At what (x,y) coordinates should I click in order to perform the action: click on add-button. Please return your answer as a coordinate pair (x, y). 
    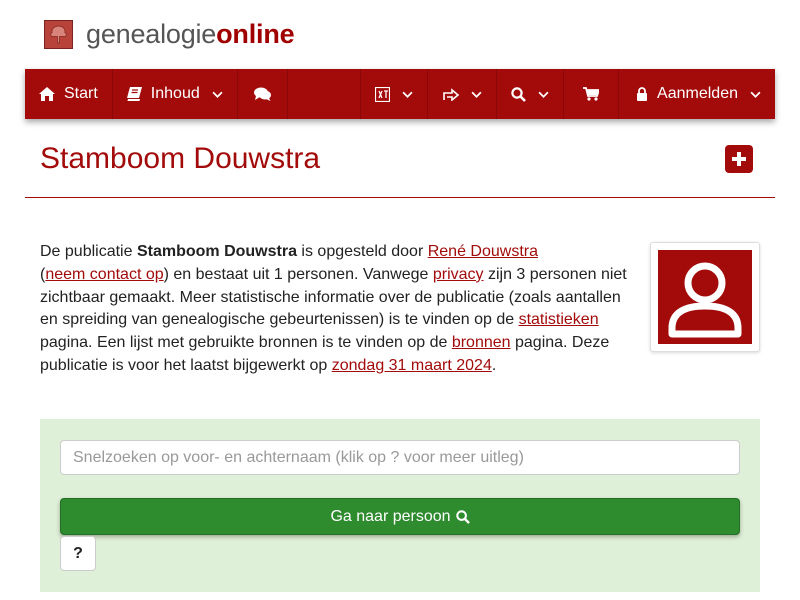
    Looking at the image, I should click on (739, 159).